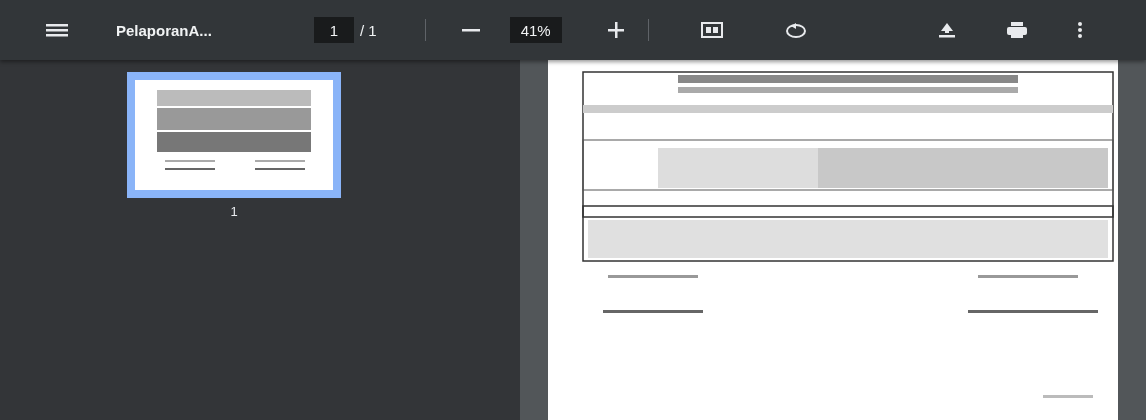 The image size is (1146, 420). What do you see at coordinates (334, 30) in the screenshot?
I see `page-number-field: 1` at bounding box center [334, 30].